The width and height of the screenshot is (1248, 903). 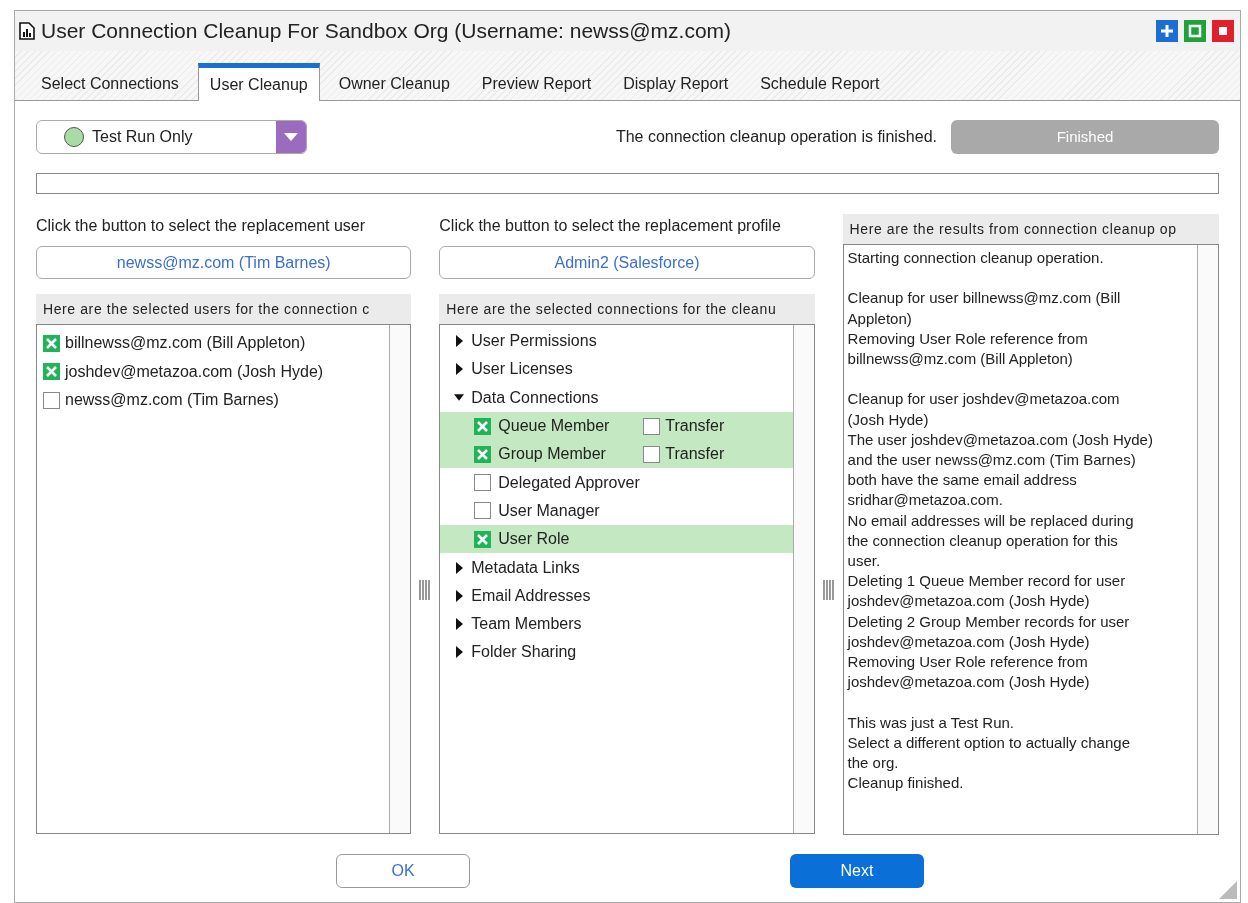 What do you see at coordinates (611, 309) in the screenshot?
I see `panel-header: Here are the selected connections for the cleanu` at bounding box center [611, 309].